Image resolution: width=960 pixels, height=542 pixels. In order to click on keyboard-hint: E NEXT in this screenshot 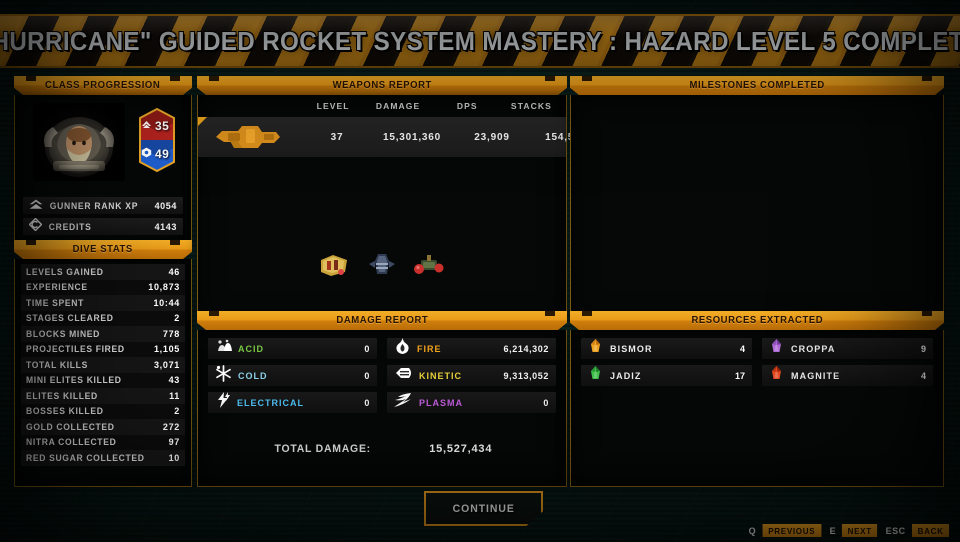, I will do `click(854, 530)`.